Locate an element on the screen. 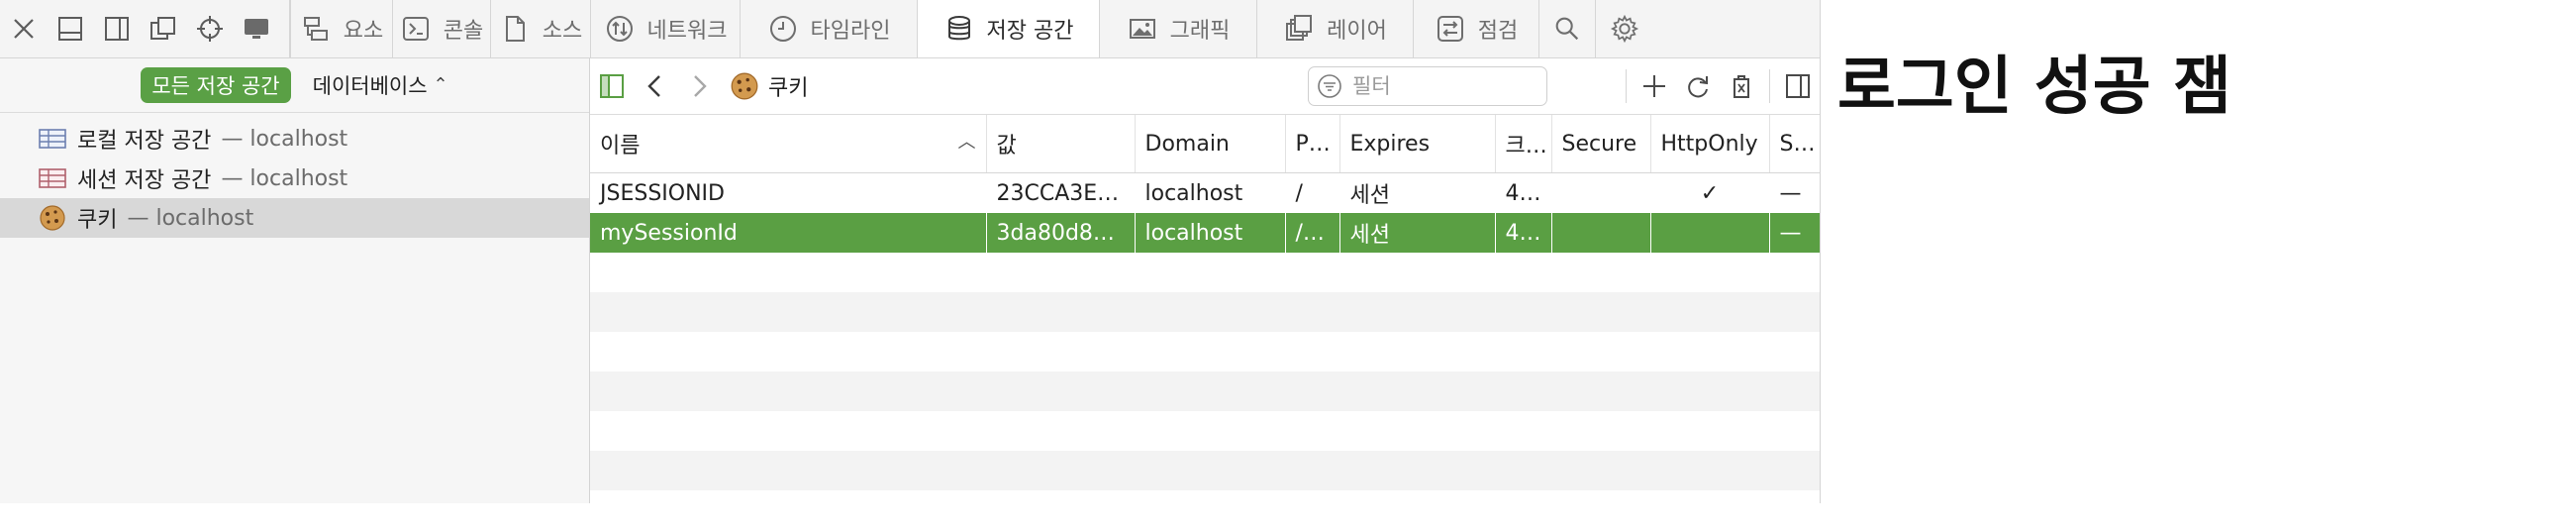 The height and width of the screenshot is (530, 2576). sidebar-item-cookies: 쿠키 — localhost is located at coordinates (295, 218).